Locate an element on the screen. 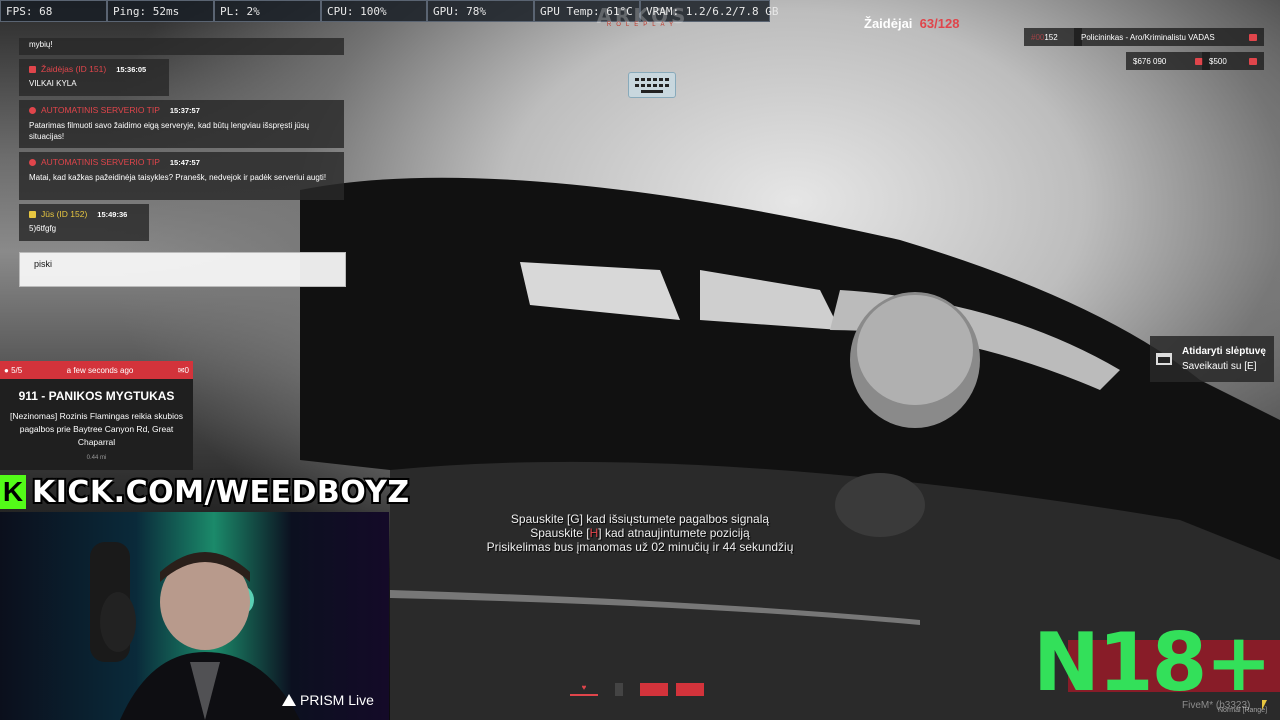 The height and width of the screenshot is (720, 1280). keyboard-icon is located at coordinates (652, 85).